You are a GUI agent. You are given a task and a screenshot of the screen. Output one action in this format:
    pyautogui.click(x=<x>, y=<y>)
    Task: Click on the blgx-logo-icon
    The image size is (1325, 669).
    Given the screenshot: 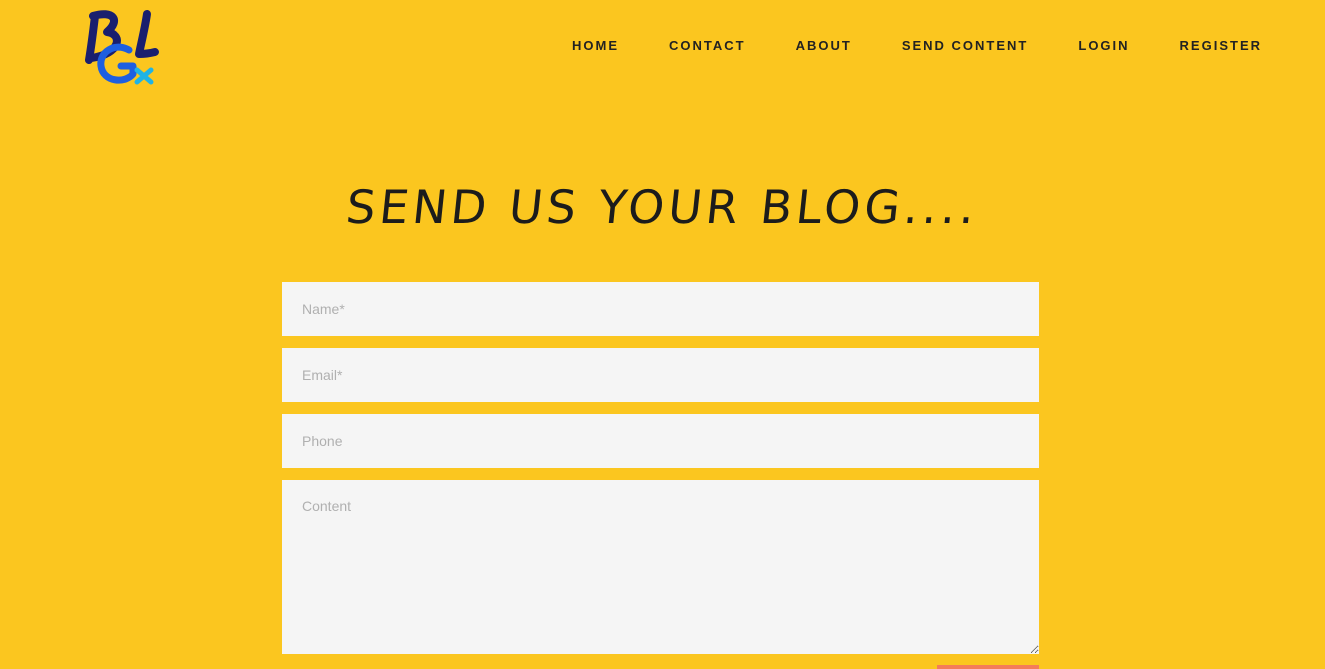 What is the action you would take?
    pyautogui.click(x=122, y=47)
    